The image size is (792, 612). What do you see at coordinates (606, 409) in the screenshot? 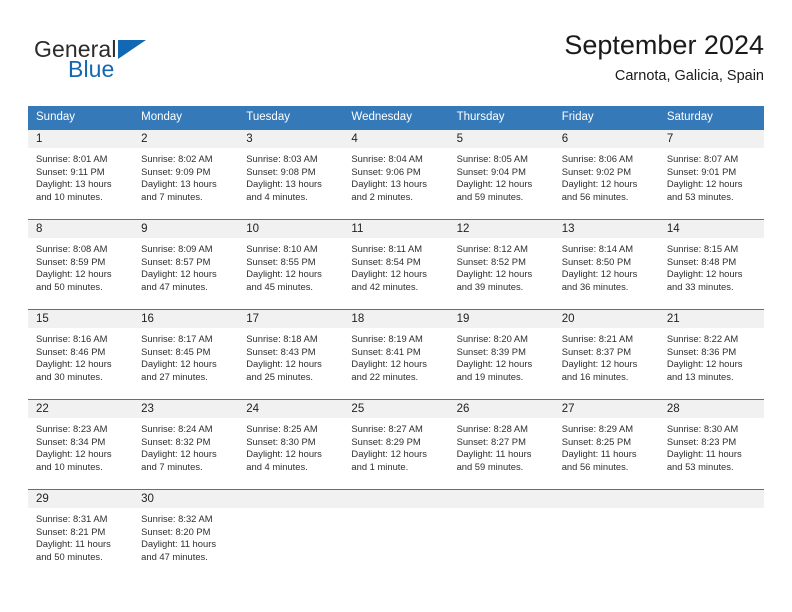
I see `day-number: 27` at bounding box center [606, 409].